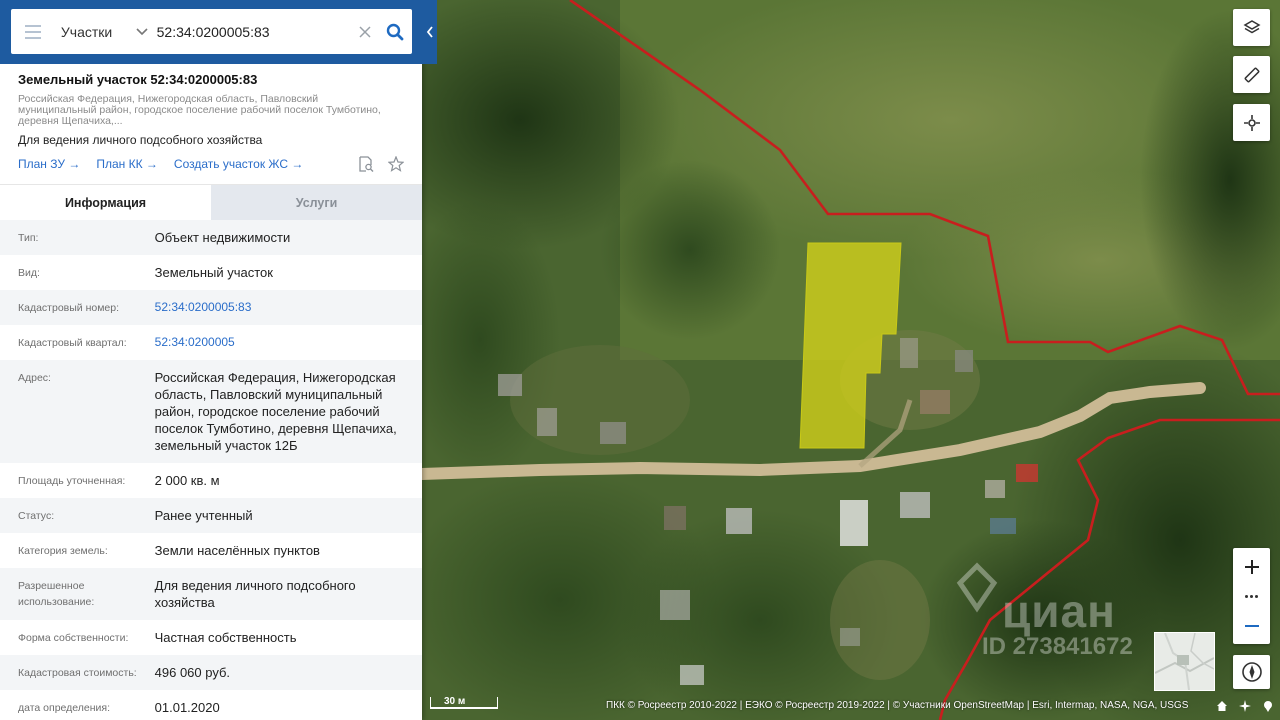  I want to click on tab-bar: Информация Услуги, so click(211, 202).